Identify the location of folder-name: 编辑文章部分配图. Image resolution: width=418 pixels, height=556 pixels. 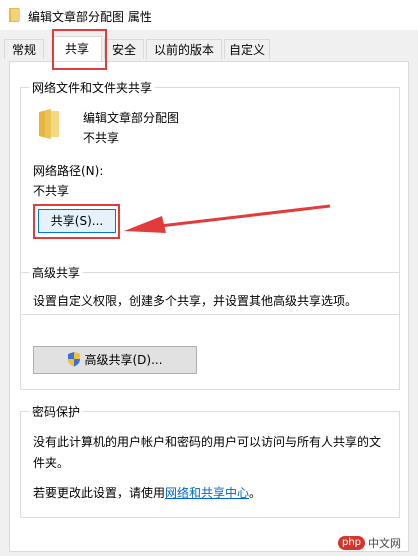
(131, 118).